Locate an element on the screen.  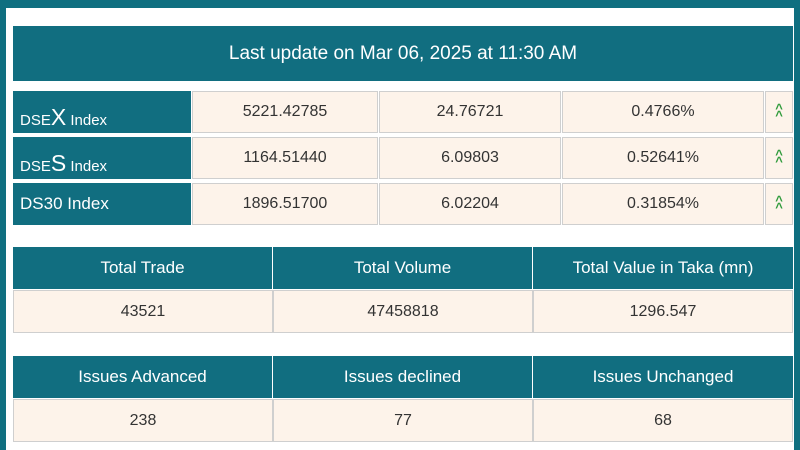
index-name-ds30: DS30 Index is located at coordinates (102, 204).